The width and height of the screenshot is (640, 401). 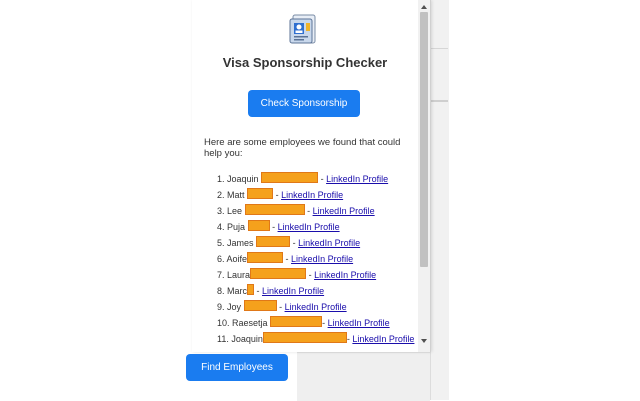 I want to click on background-page-panel, so click(x=439, y=200).